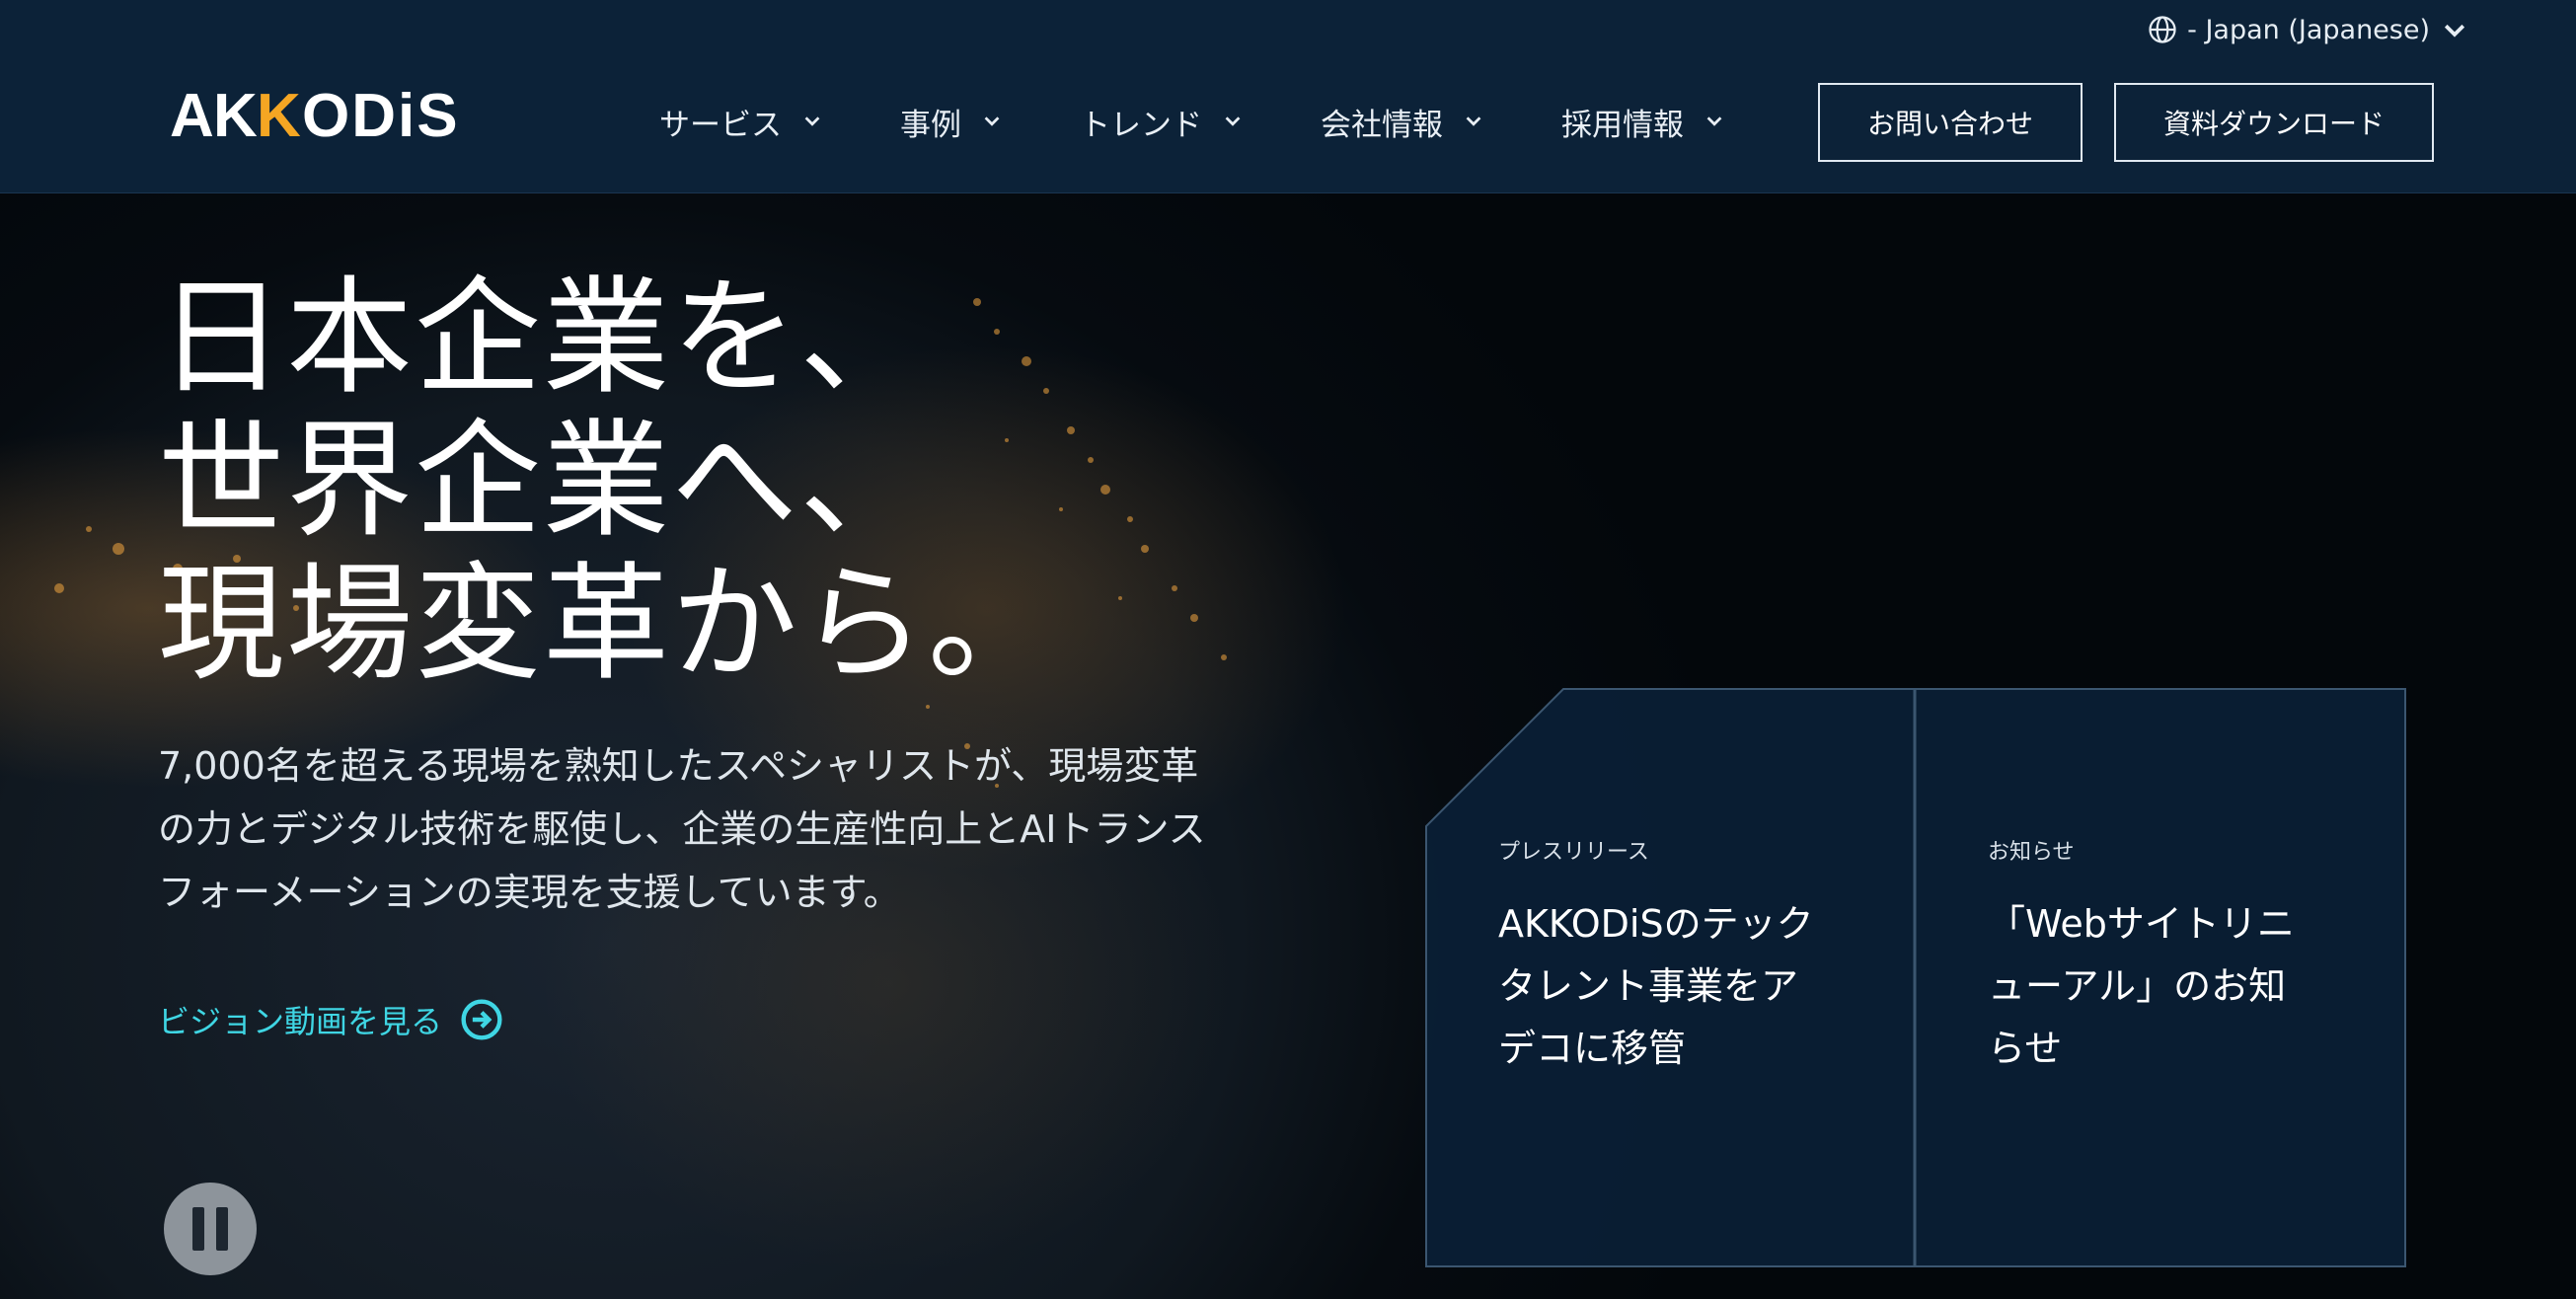 Image resolution: width=2576 pixels, height=1299 pixels. I want to click on language-label: - Japan (Japanese), so click(2308, 30).